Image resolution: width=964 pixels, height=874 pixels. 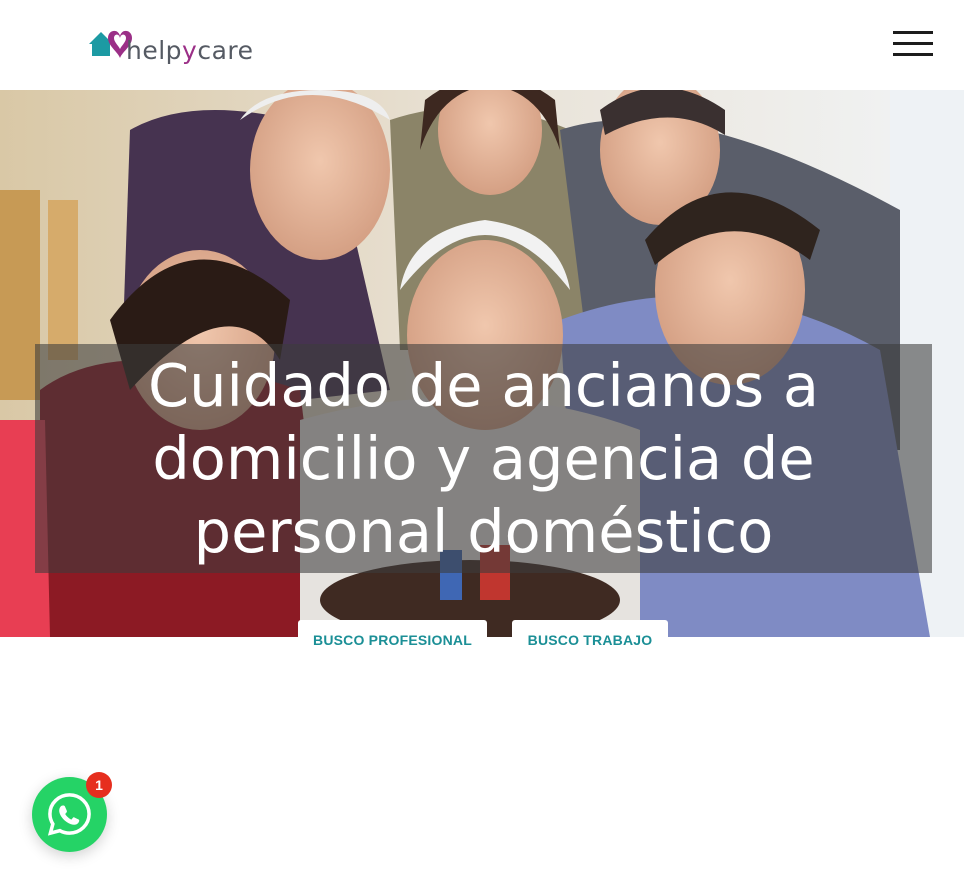 What do you see at coordinates (482, 45) in the screenshot?
I see `site-header: helpycare` at bounding box center [482, 45].